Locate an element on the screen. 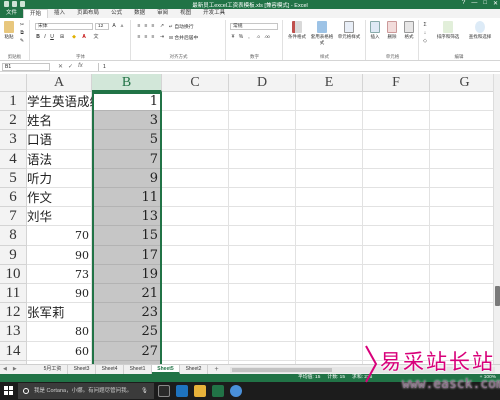 This screenshot has width=500, height=400. sheet-tab-may-salary: 5月工资 is located at coordinates (53, 369).